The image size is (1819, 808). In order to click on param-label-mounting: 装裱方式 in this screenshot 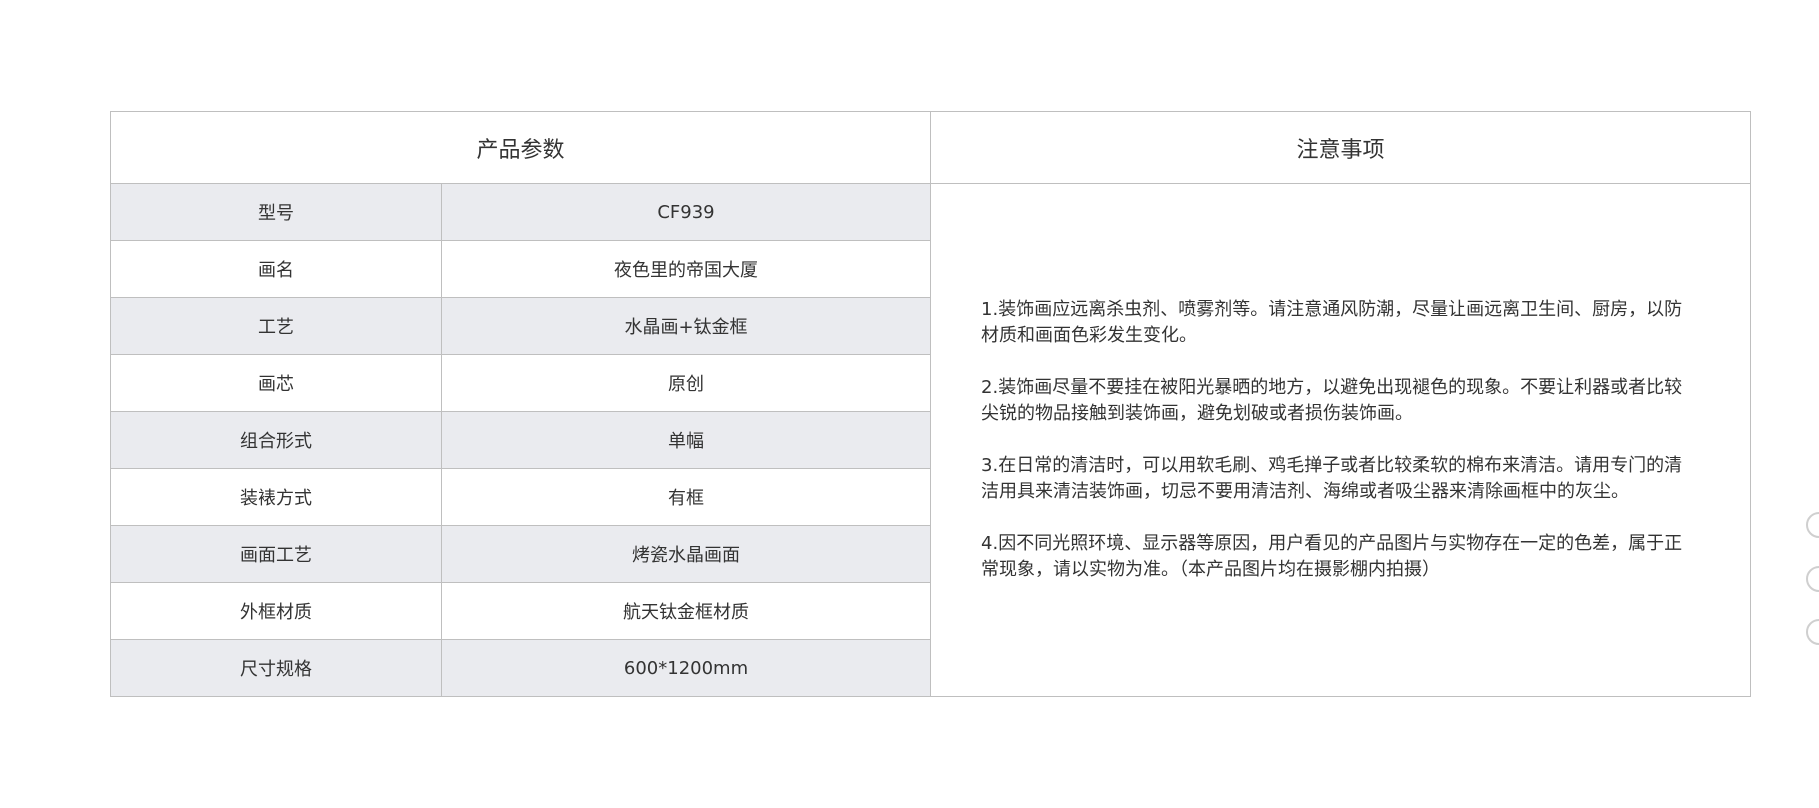, I will do `click(276, 497)`.